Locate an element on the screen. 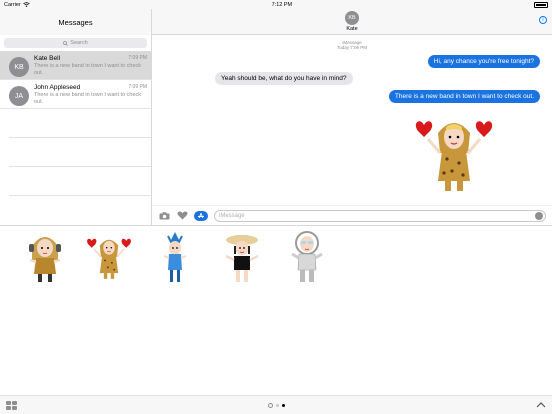  message-input-placeholder: iMessage is located at coordinates (232, 215).